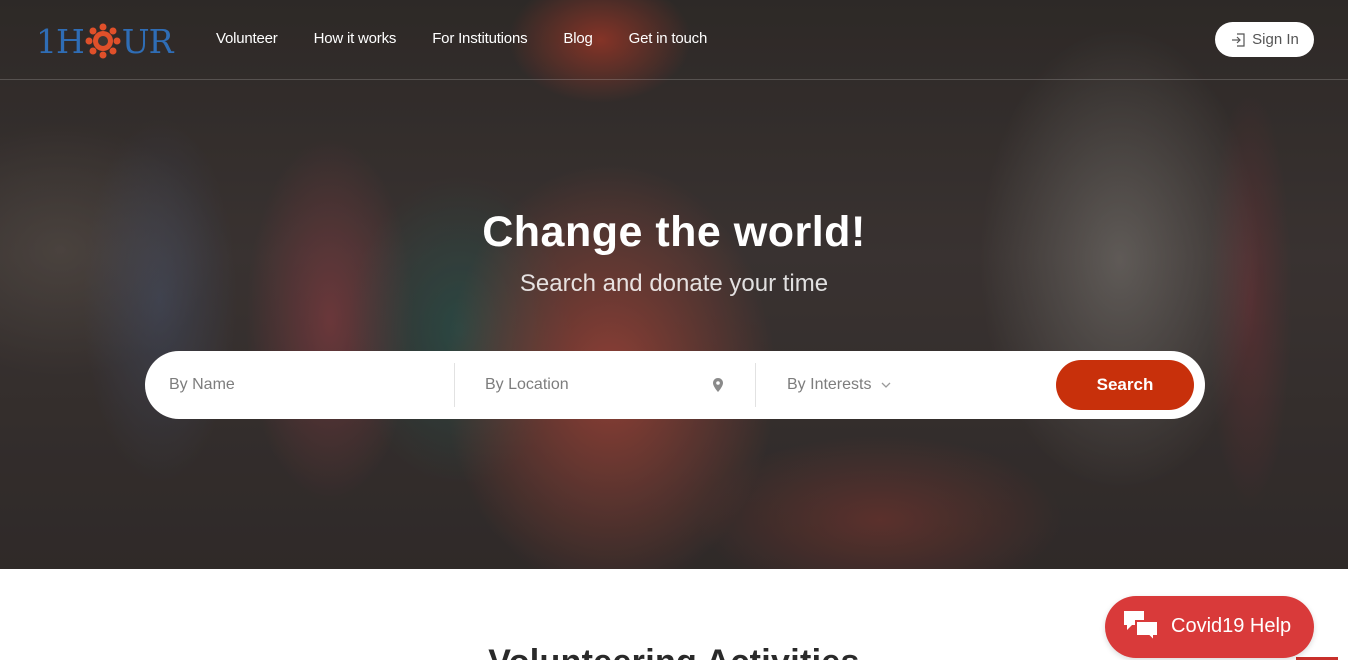  I want to click on interests-dropdown: By Interests, so click(867, 385).